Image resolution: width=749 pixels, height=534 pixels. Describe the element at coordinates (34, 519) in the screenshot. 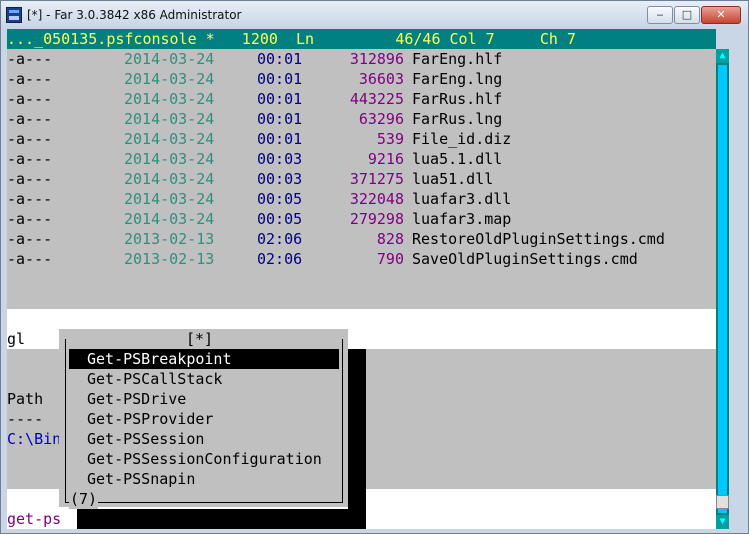

I see `prompt-input: get-ps` at that location.